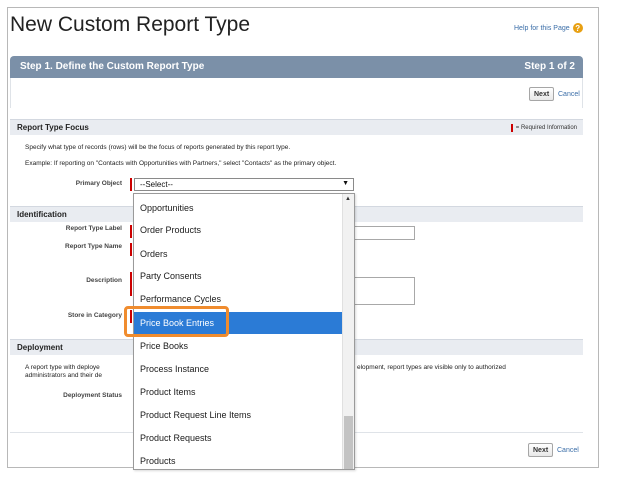 This screenshot has width=626, height=494. What do you see at coordinates (167, 208) in the screenshot?
I see `dropdown-option-opportunities: Opportunities` at bounding box center [167, 208].